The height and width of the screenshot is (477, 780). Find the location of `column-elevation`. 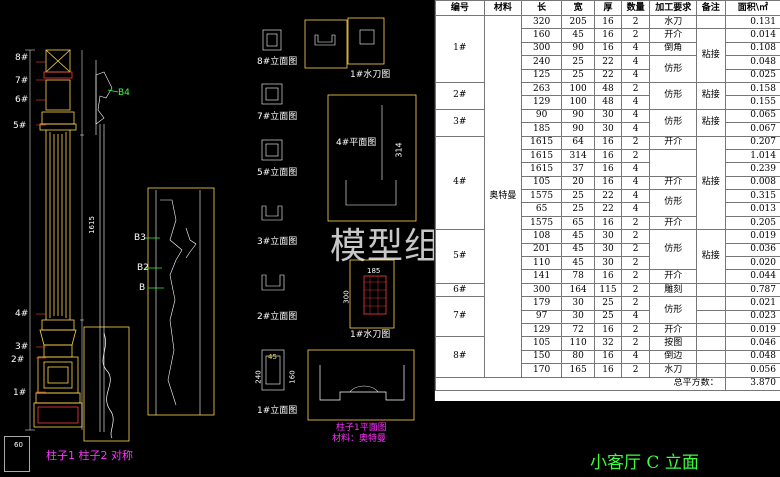

column-elevation is located at coordinates (58, 238).